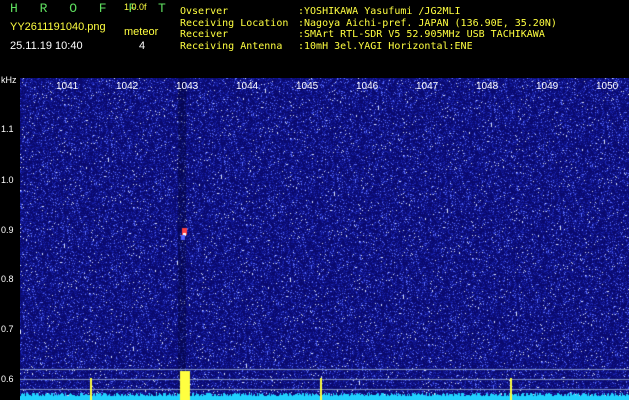  What do you see at coordinates (367, 86) in the screenshot?
I see `x-tick-label: 1046` at bounding box center [367, 86].